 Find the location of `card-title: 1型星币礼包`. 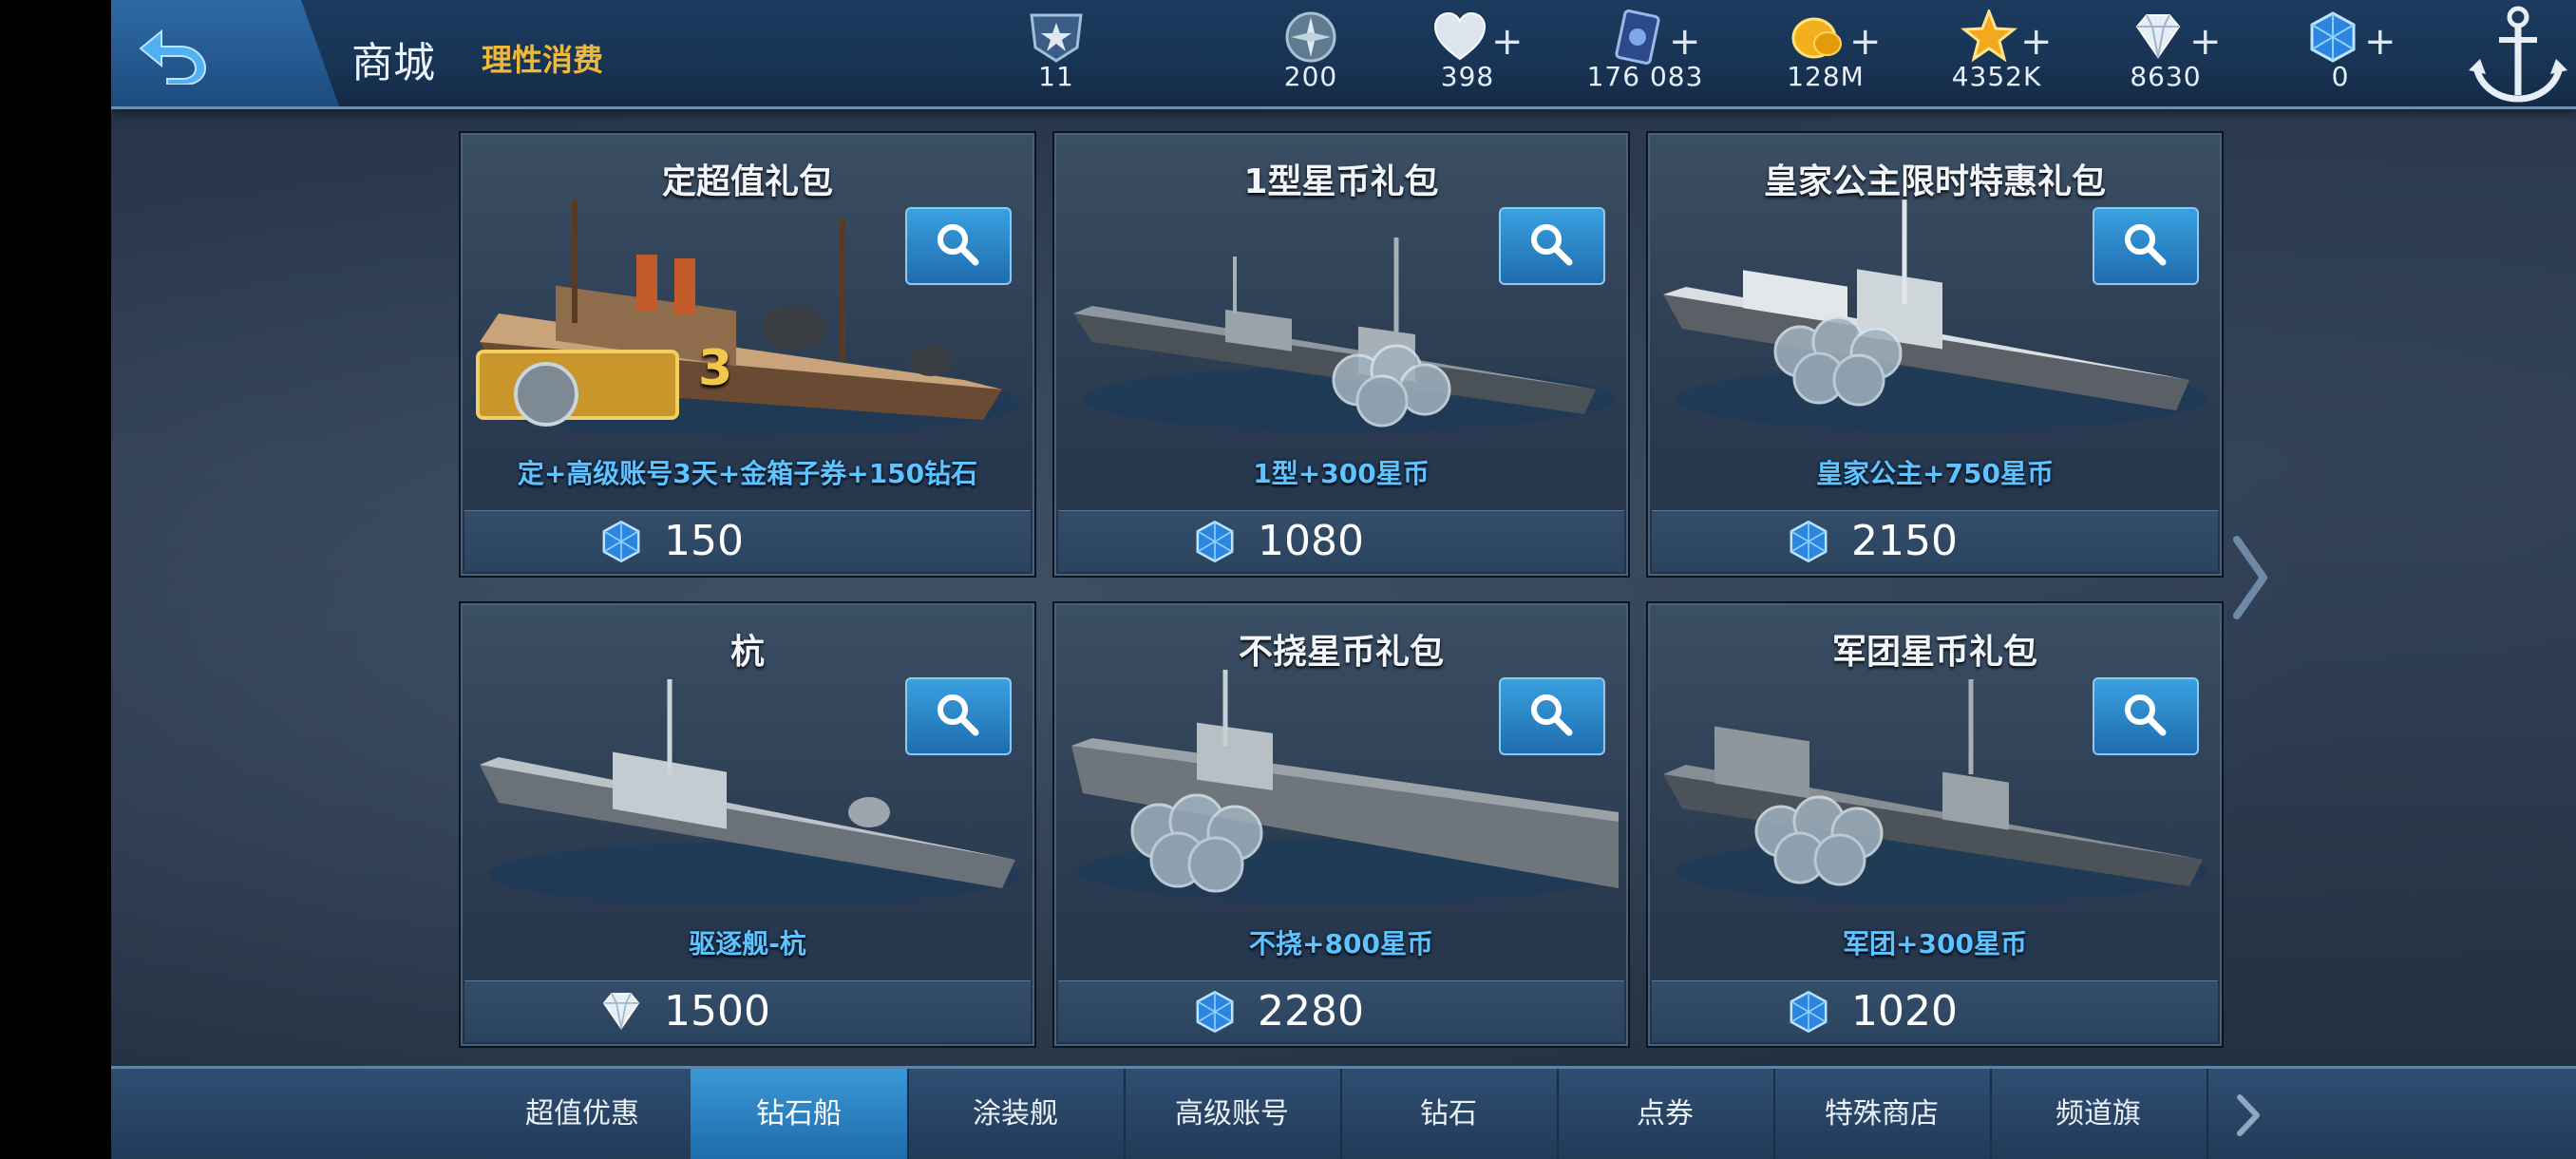

card-title: 1型星币礼包 is located at coordinates (1341, 181).